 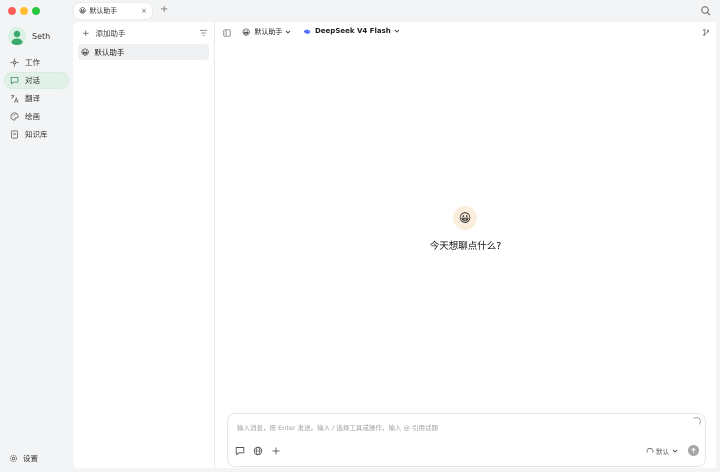 I want to click on left-nav: Seth 工作 对话 翻译 绘画 知识库 设置, so click(x=36, y=247).